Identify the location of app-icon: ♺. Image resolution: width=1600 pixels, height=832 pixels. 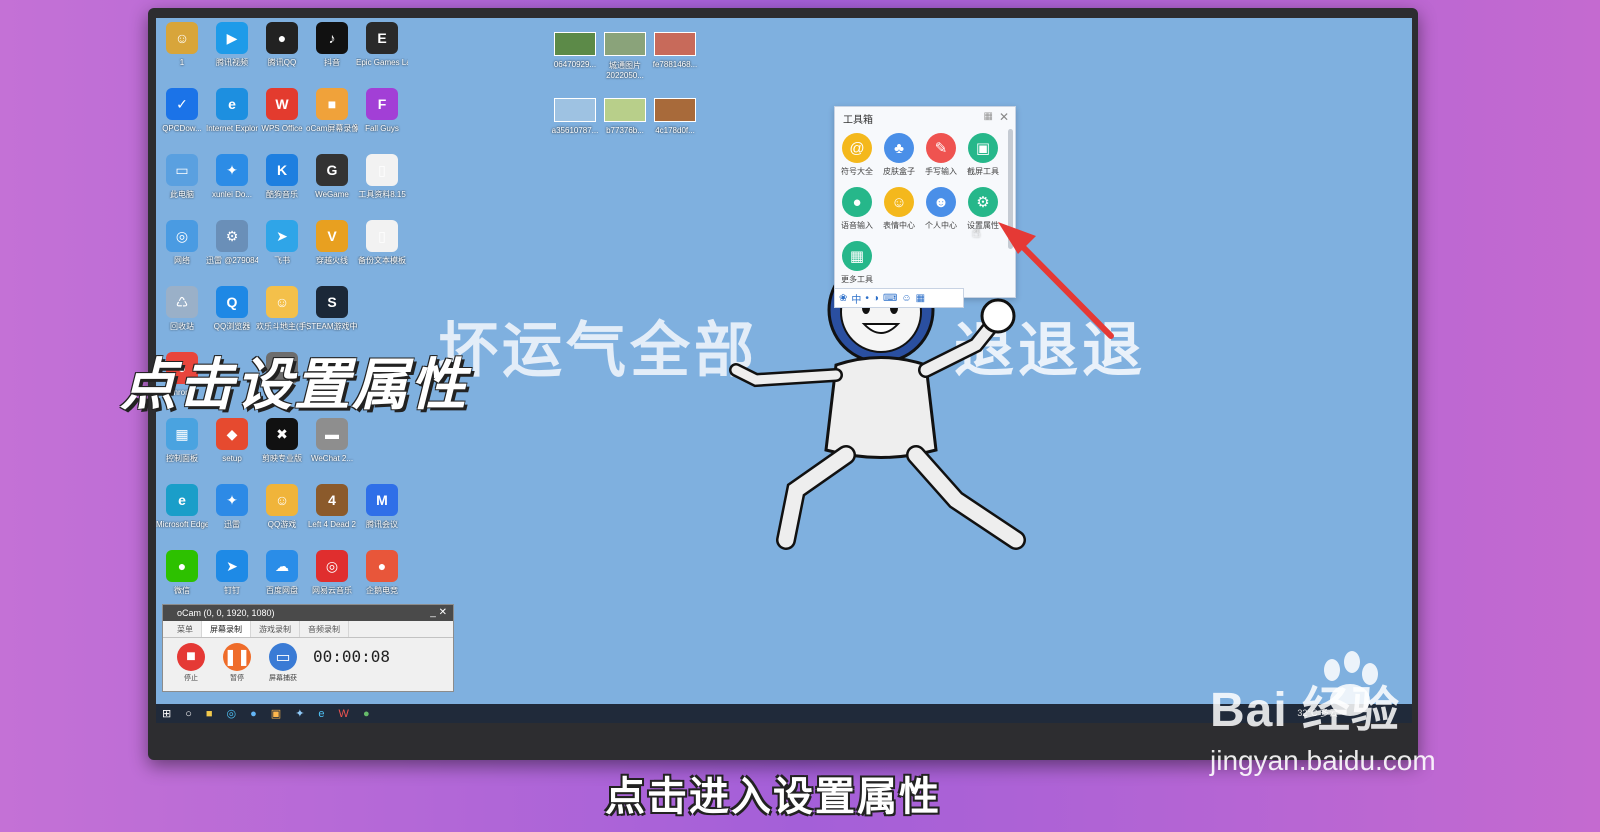
(182, 302).